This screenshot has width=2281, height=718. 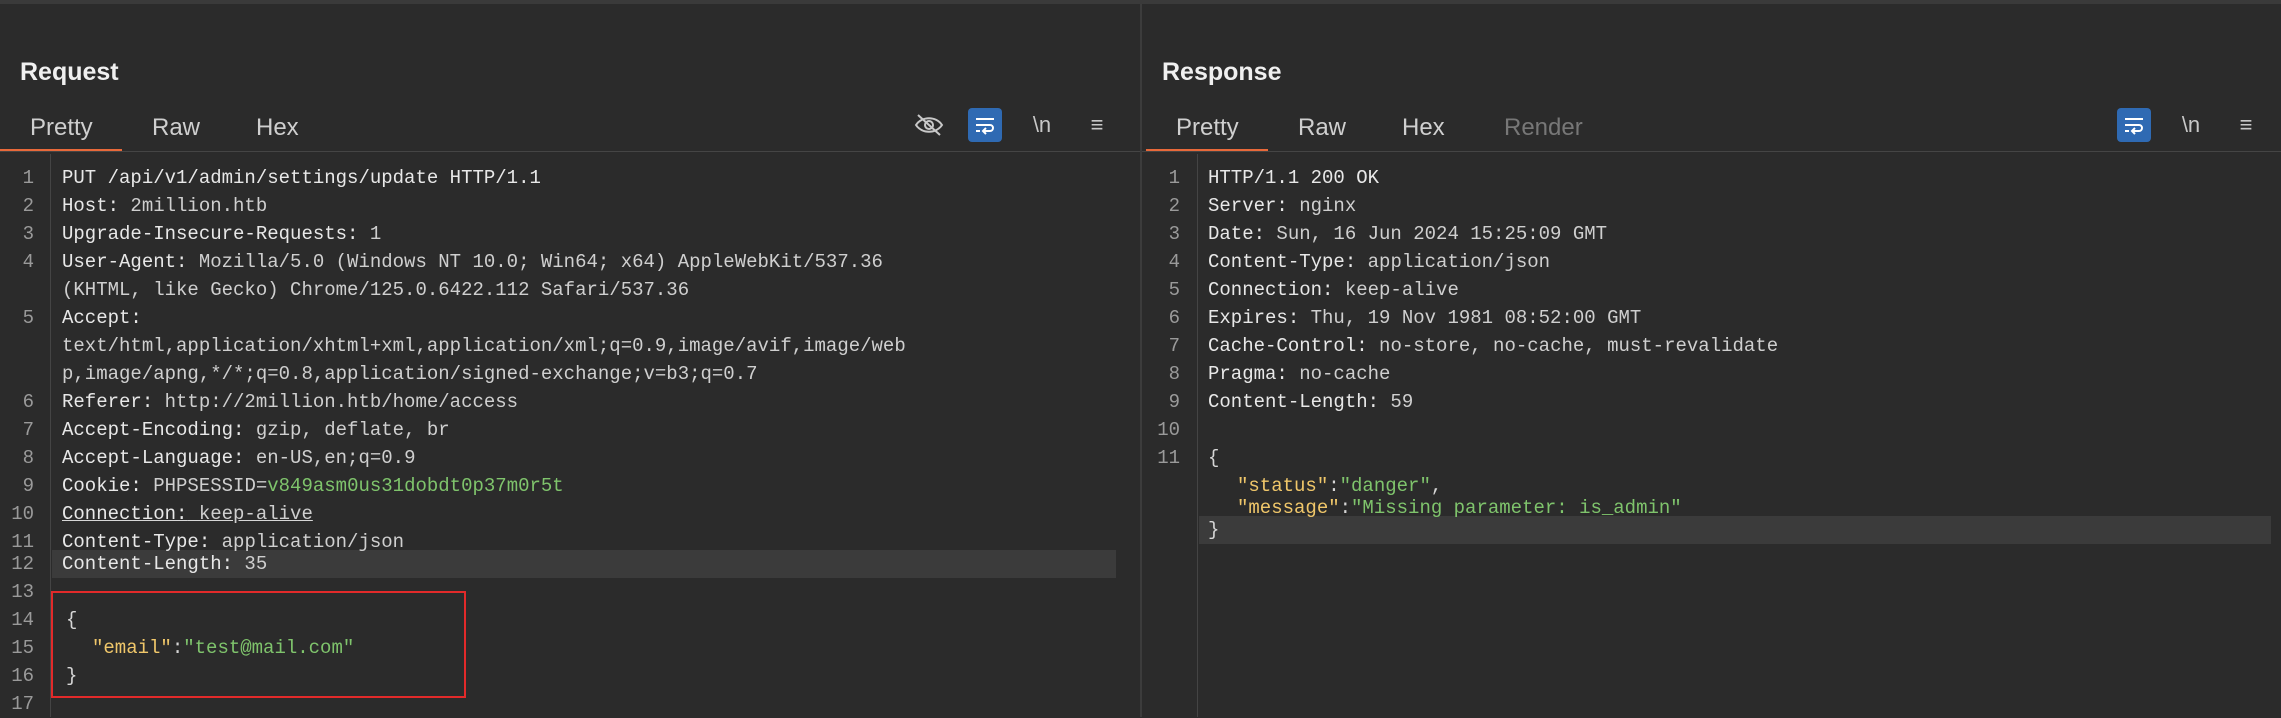 What do you see at coordinates (1543, 128) in the screenshot?
I see `tab-render: Render` at bounding box center [1543, 128].